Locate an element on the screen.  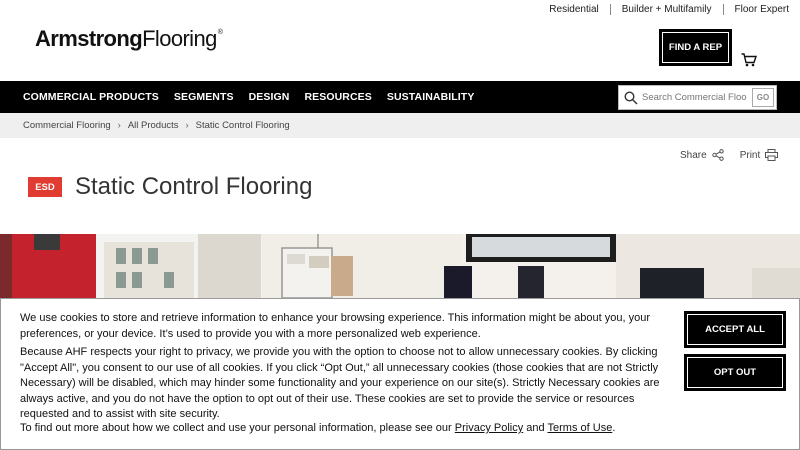
nav-item-segments: SEGMENTS is located at coordinates (204, 97).